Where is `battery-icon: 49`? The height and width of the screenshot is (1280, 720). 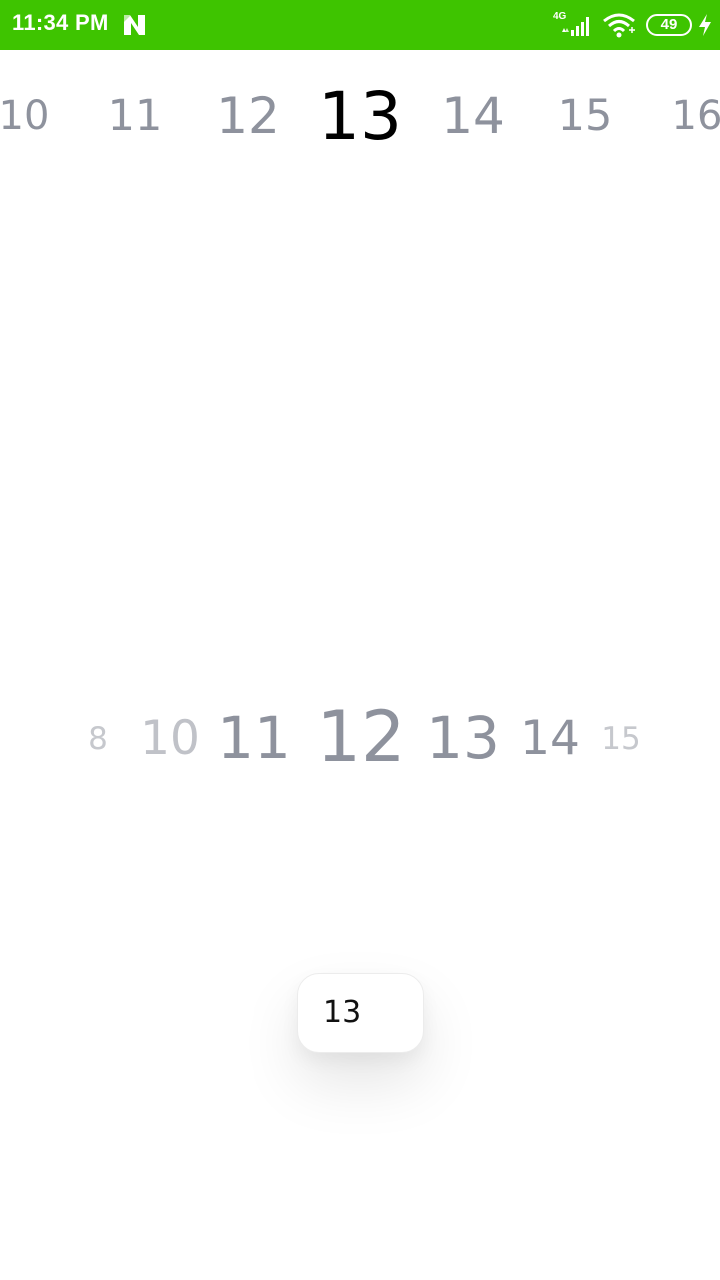 battery-icon: 49 is located at coordinates (669, 25).